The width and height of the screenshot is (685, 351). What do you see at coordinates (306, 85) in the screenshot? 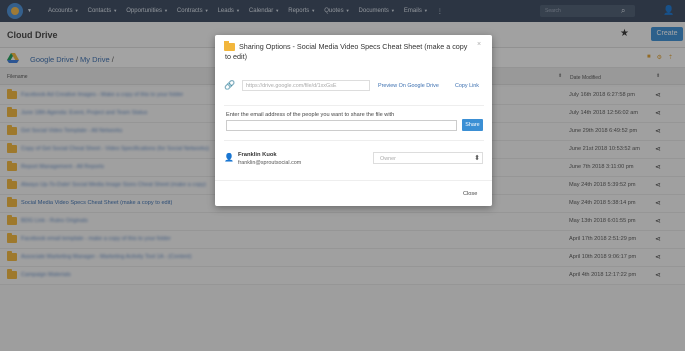
I see `share-link-field: https://drive.google.com/file/d/1xxGsE` at bounding box center [306, 85].